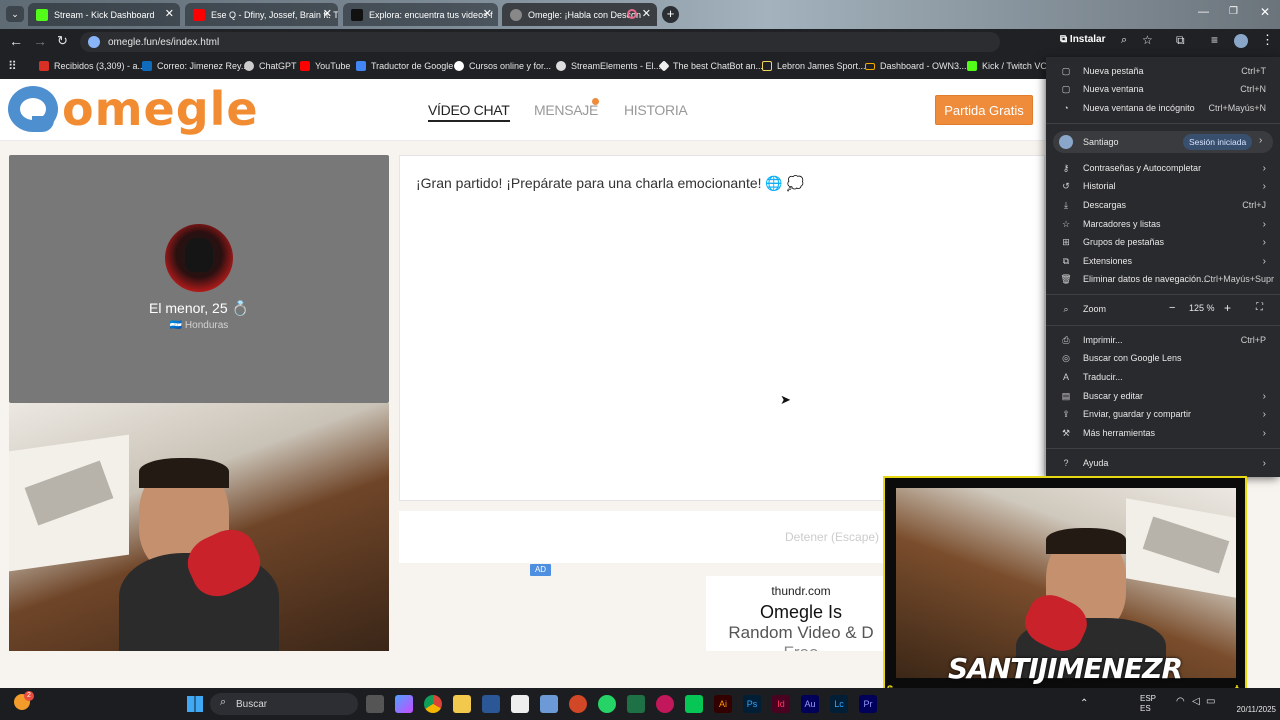  Describe the element at coordinates (1083, 39) in the screenshot. I see `install-button: ⧉ Instalar` at that location.